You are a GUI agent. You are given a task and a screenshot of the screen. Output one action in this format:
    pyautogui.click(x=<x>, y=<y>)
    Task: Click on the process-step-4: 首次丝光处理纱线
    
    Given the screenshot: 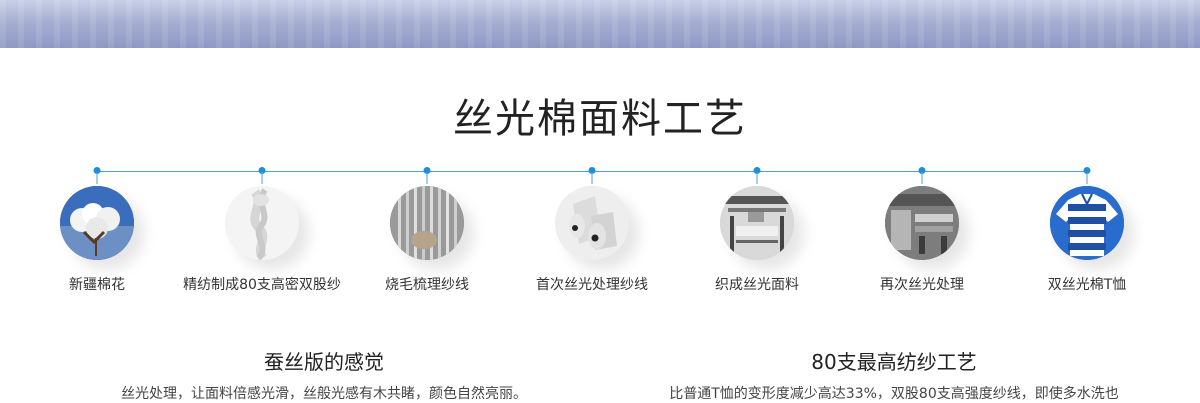 What is the action you would take?
    pyautogui.click(x=592, y=240)
    